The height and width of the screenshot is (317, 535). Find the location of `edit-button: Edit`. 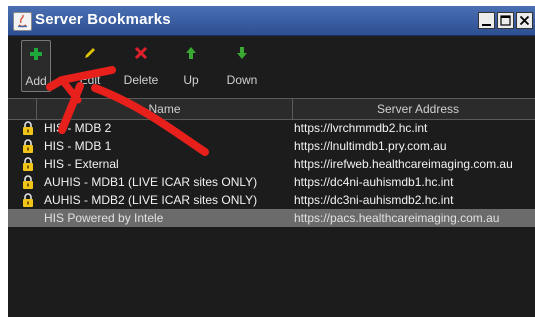

edit-button: Edit is located at coordinates (90, 66).